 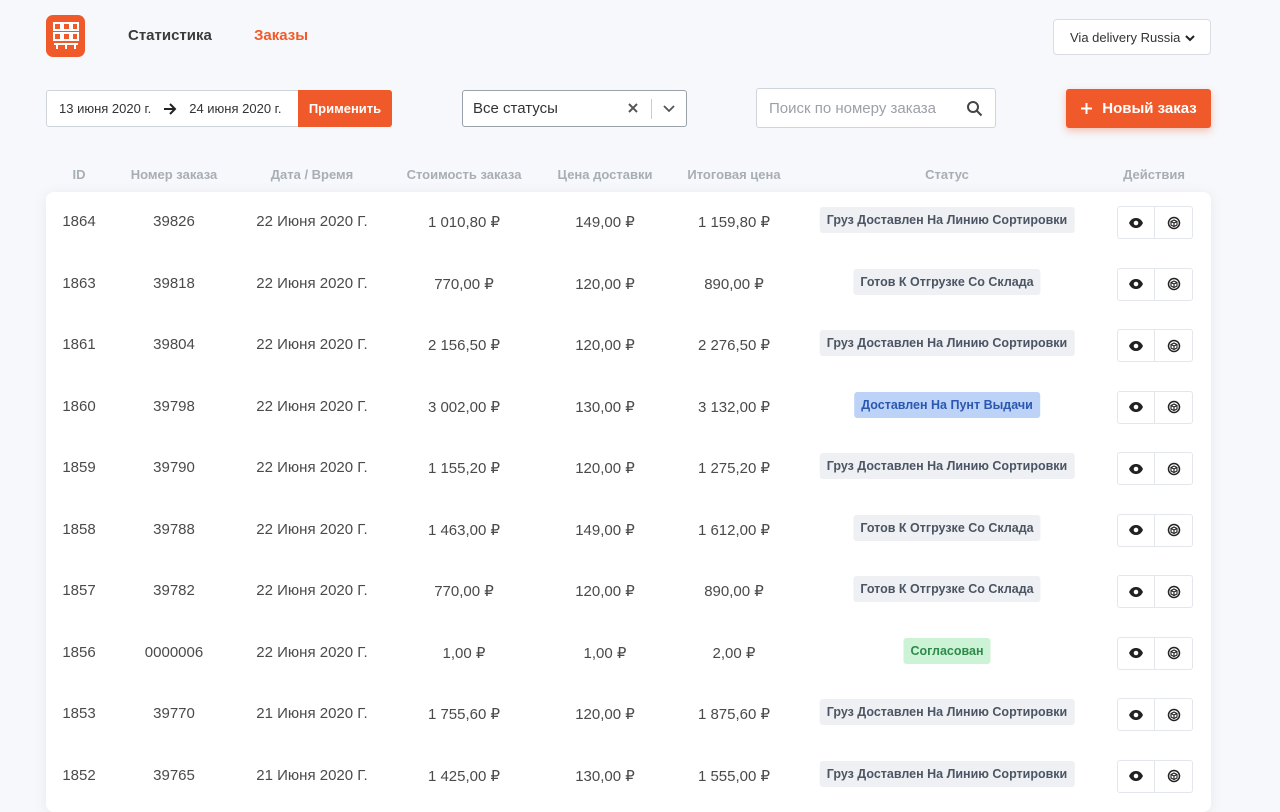 What do you see at coordinates (312, 174) in the screenshot?
I see `column-header-date: Дата / Время` at bounding box center [312, 174].